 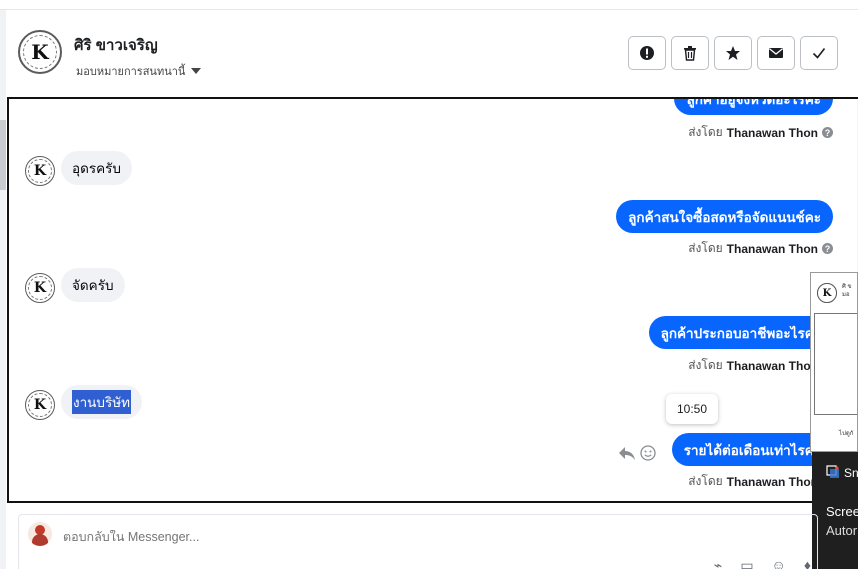 I want to click on emoji-icon: ☺, so click(x=779, y=563).